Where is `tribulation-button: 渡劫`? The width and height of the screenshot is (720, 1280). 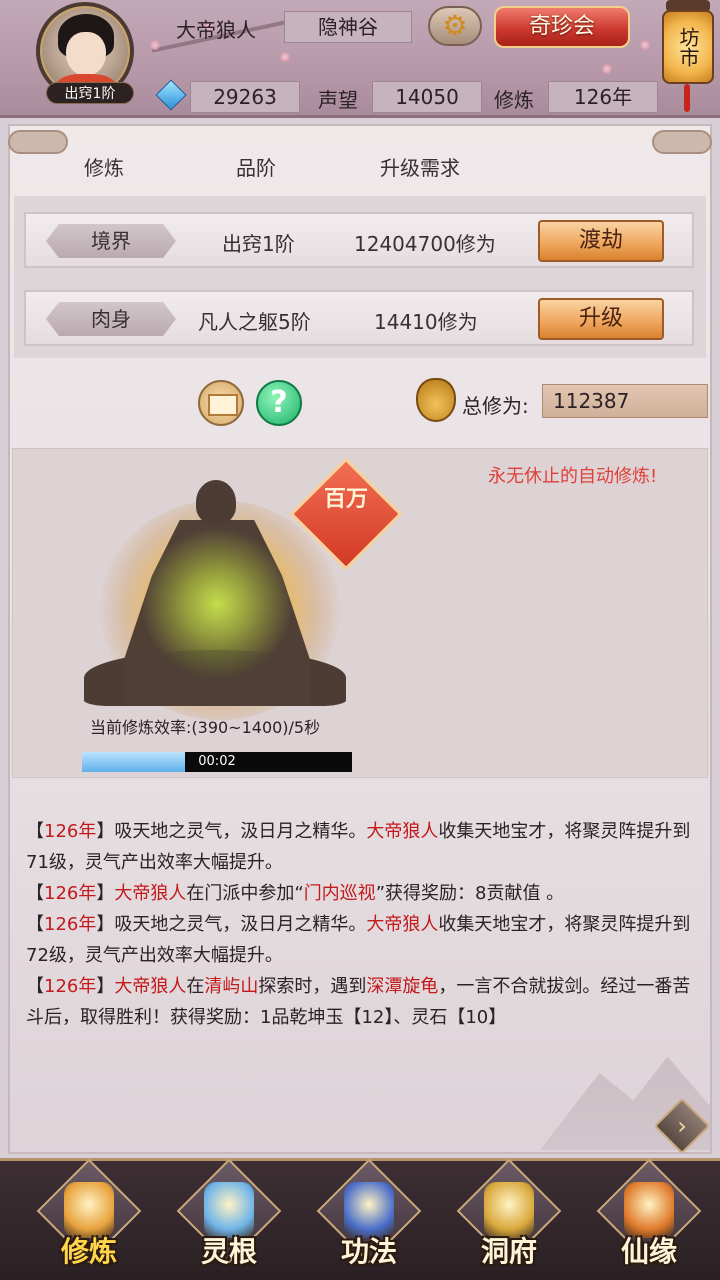 tribulation-button: 渡劫 is located at coordinates (601, 241).